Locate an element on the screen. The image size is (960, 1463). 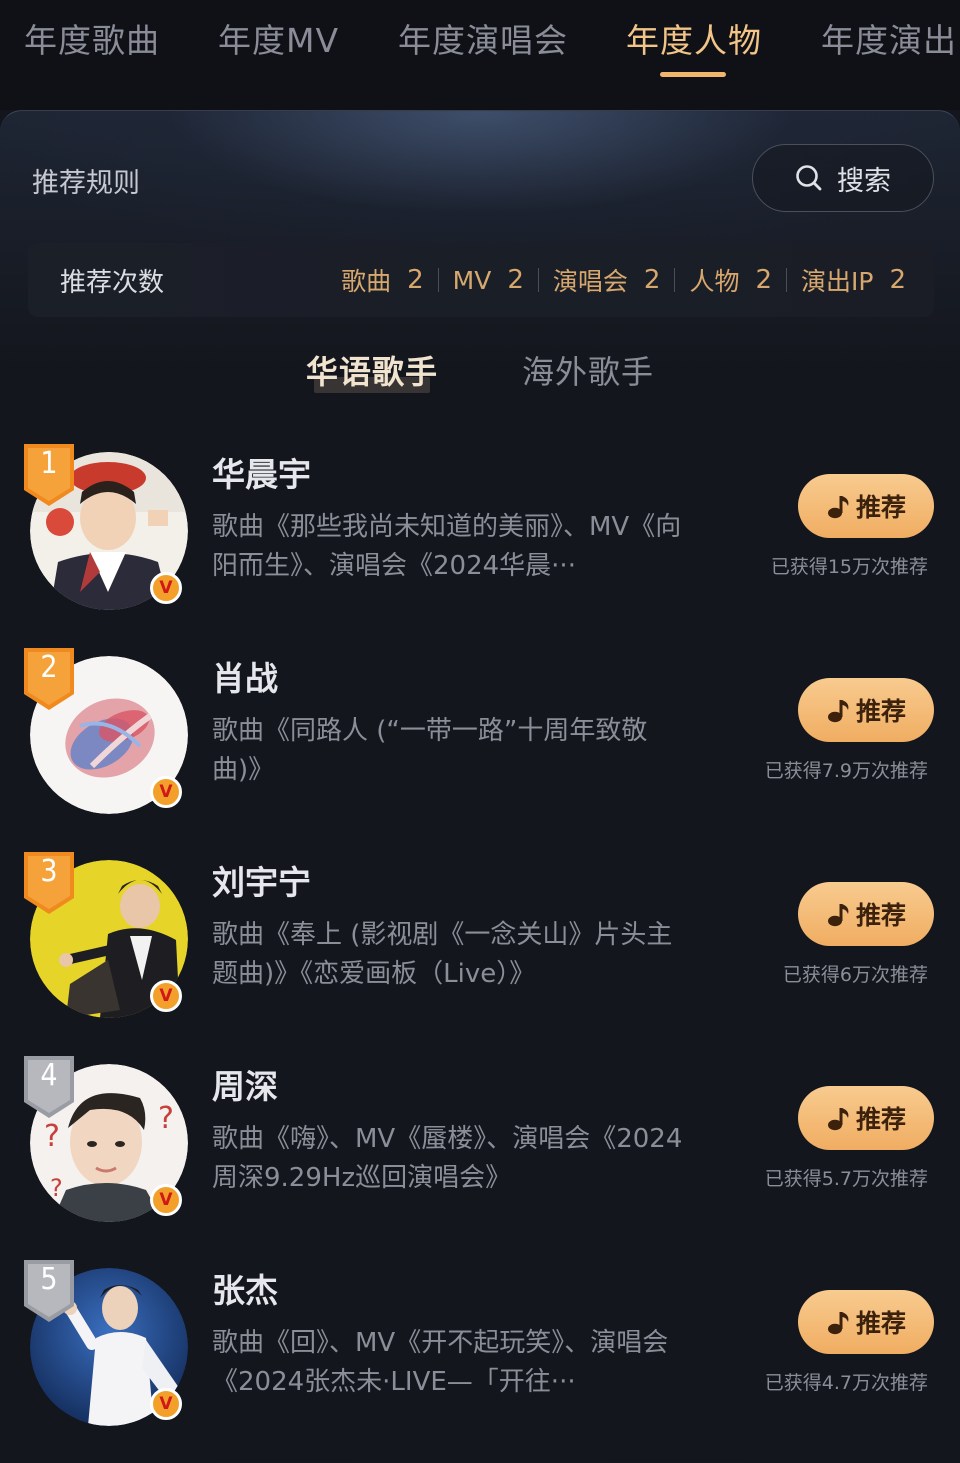
count-label: 人物 is located at coordinates (714, 281).